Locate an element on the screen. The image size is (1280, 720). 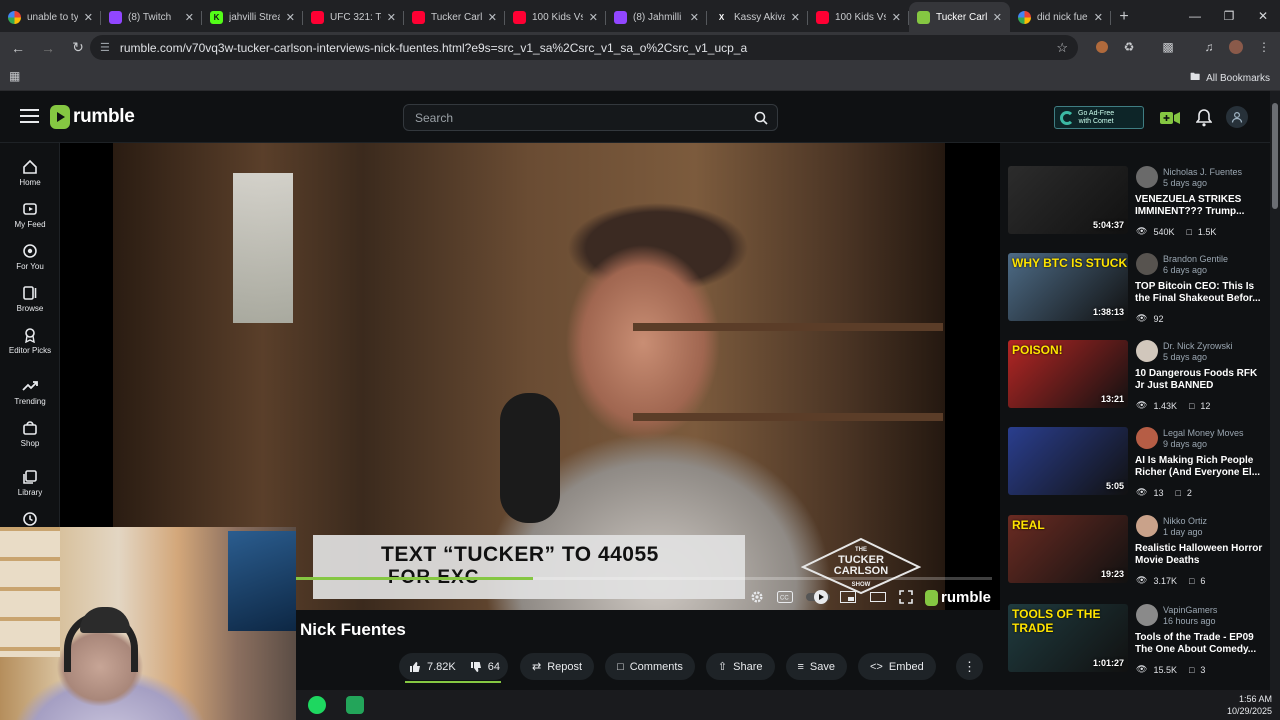
channel-name: Legal Money Moves is located at coordinates (1203, 433).